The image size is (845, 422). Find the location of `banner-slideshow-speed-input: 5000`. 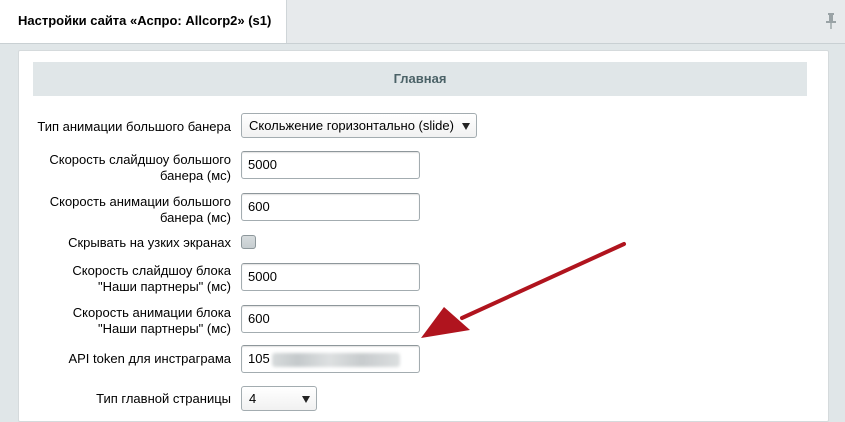

banner-slideshow-speed-input: 5000 is located at coordinates (330, 165).